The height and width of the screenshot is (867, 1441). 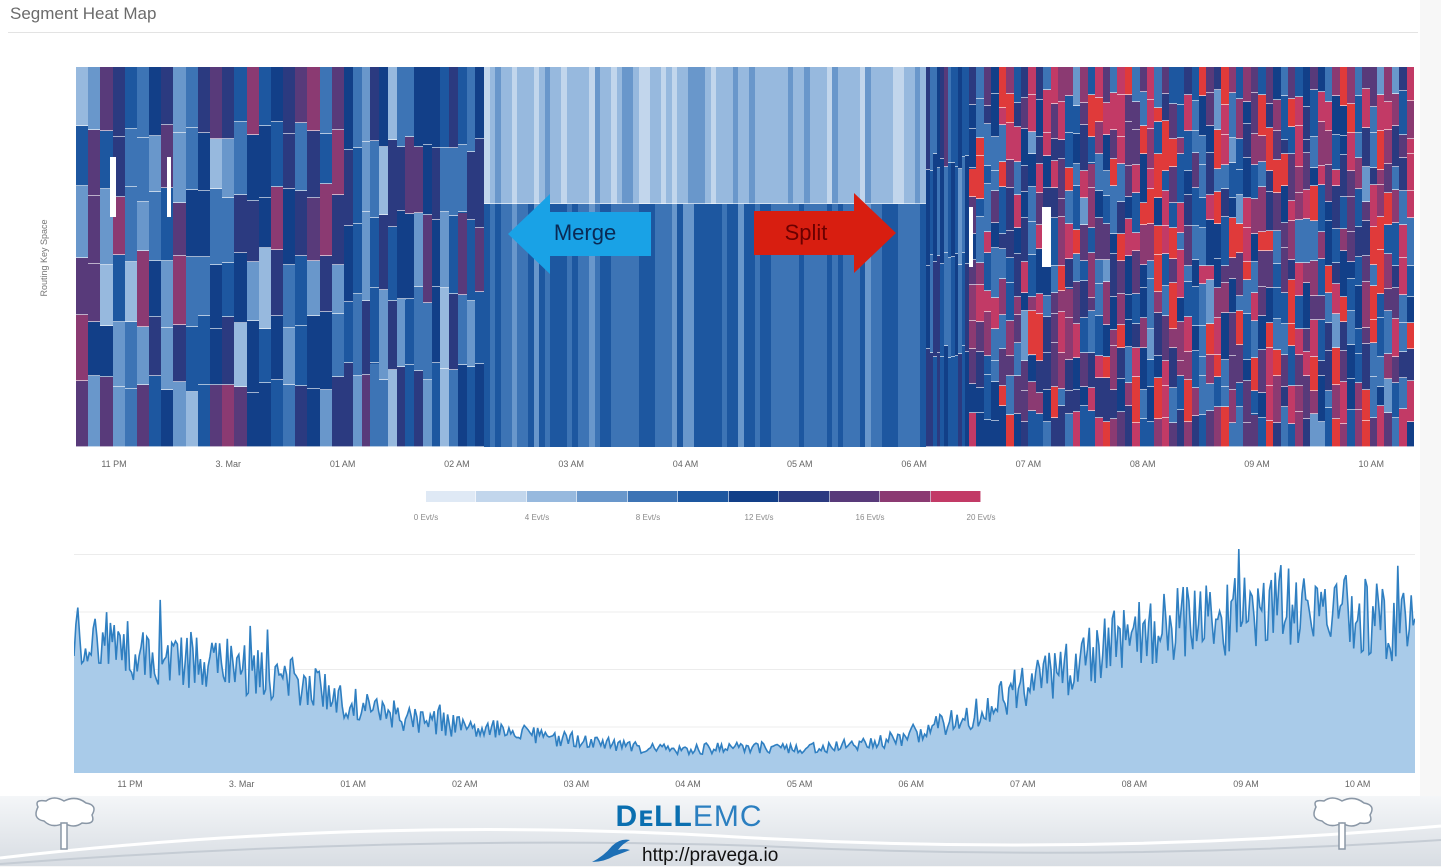 What do you see at coordinates (981, 517) in the screenshot?
I see `legend-label: 20 Evt/s` at bounding box center [981, 517].